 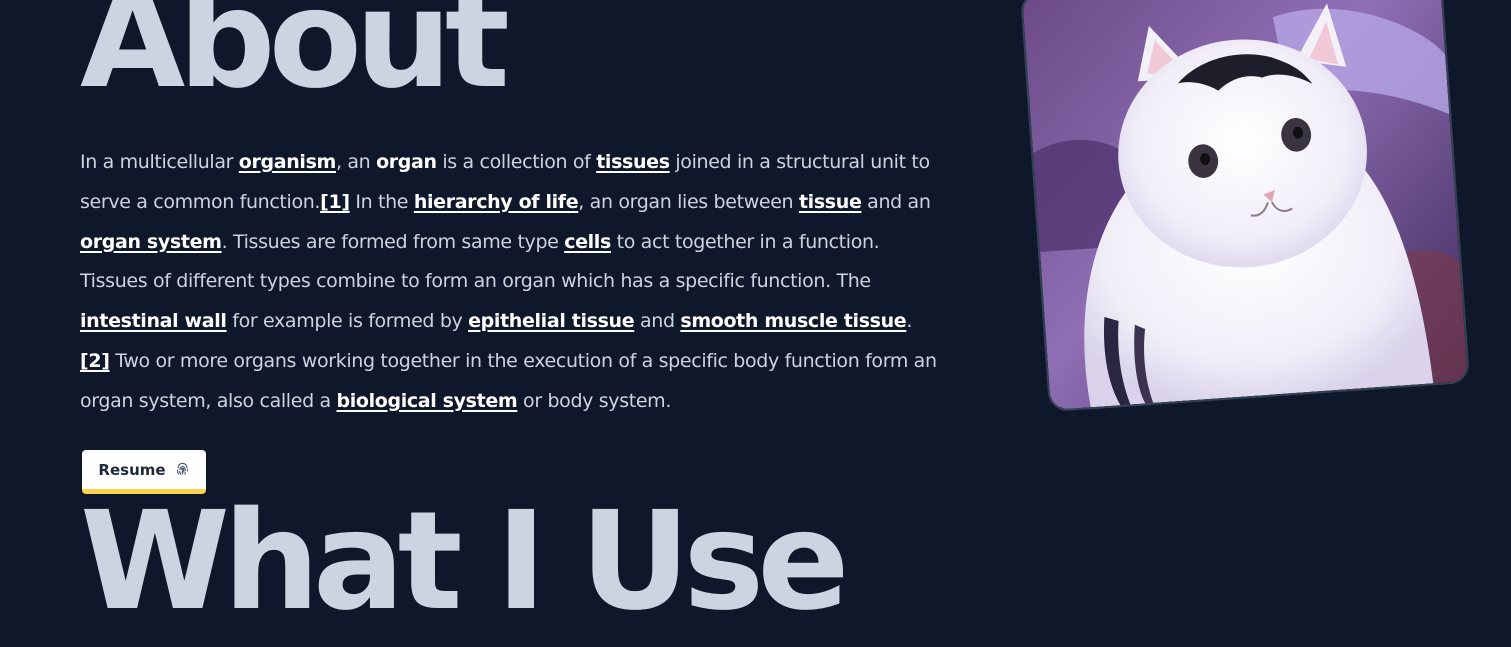 I want to click on paragraph-text: ., so click(x=909, y=321).